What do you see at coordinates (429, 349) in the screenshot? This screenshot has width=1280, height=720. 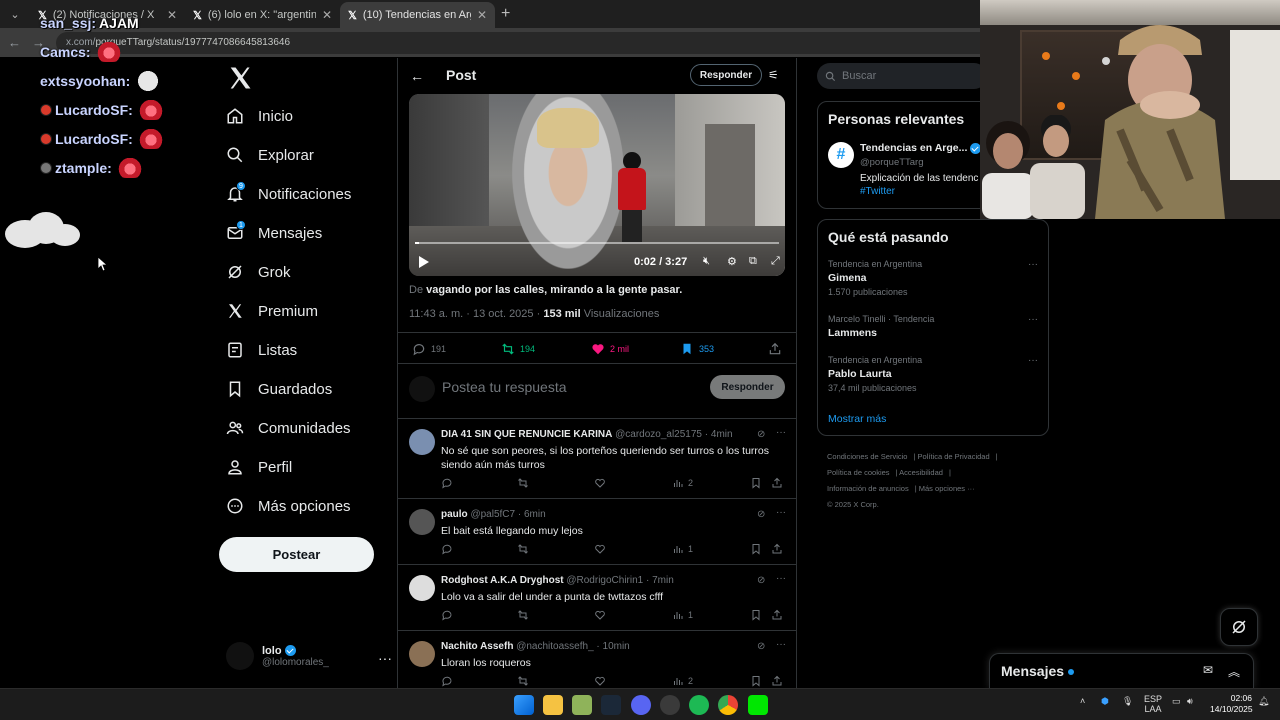 I see `reply-stat: 191` at bounding box center [429, 349].